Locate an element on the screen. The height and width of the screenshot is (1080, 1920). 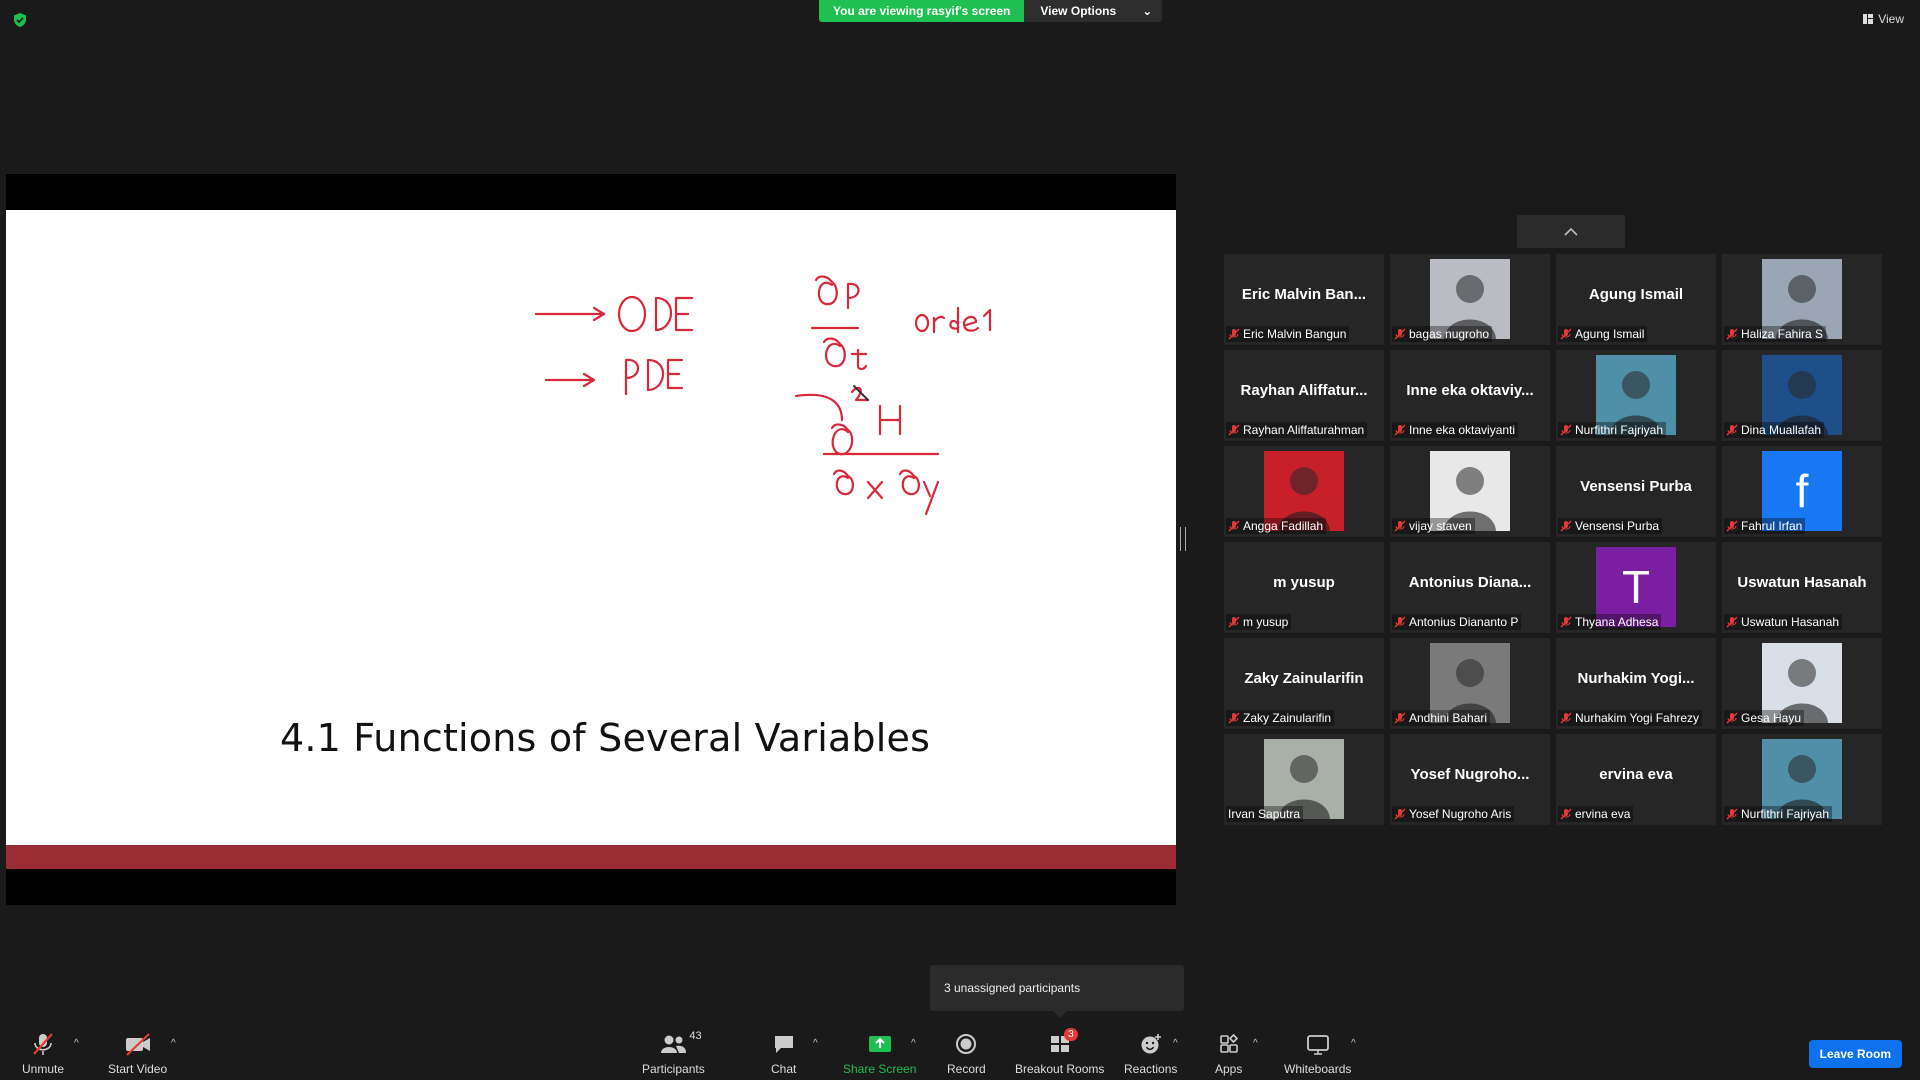
participant-tile: f Fahrul Irfan is located at coordinates (1802, 491).